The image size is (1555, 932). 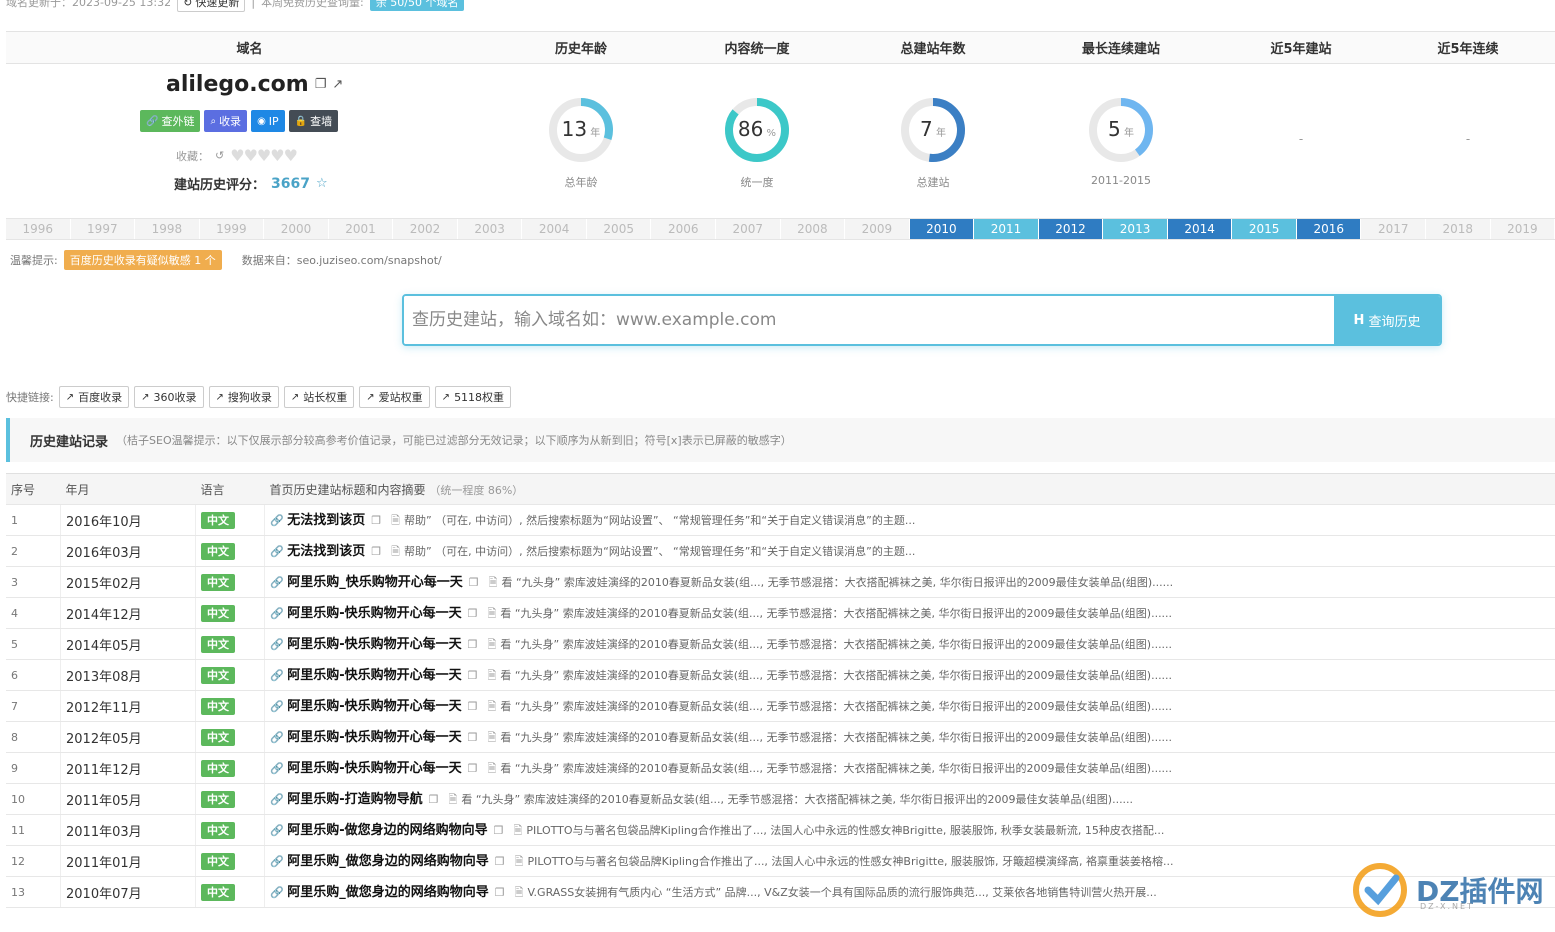 I want to click on recent5-value: -, so click(x=1301, y=139).